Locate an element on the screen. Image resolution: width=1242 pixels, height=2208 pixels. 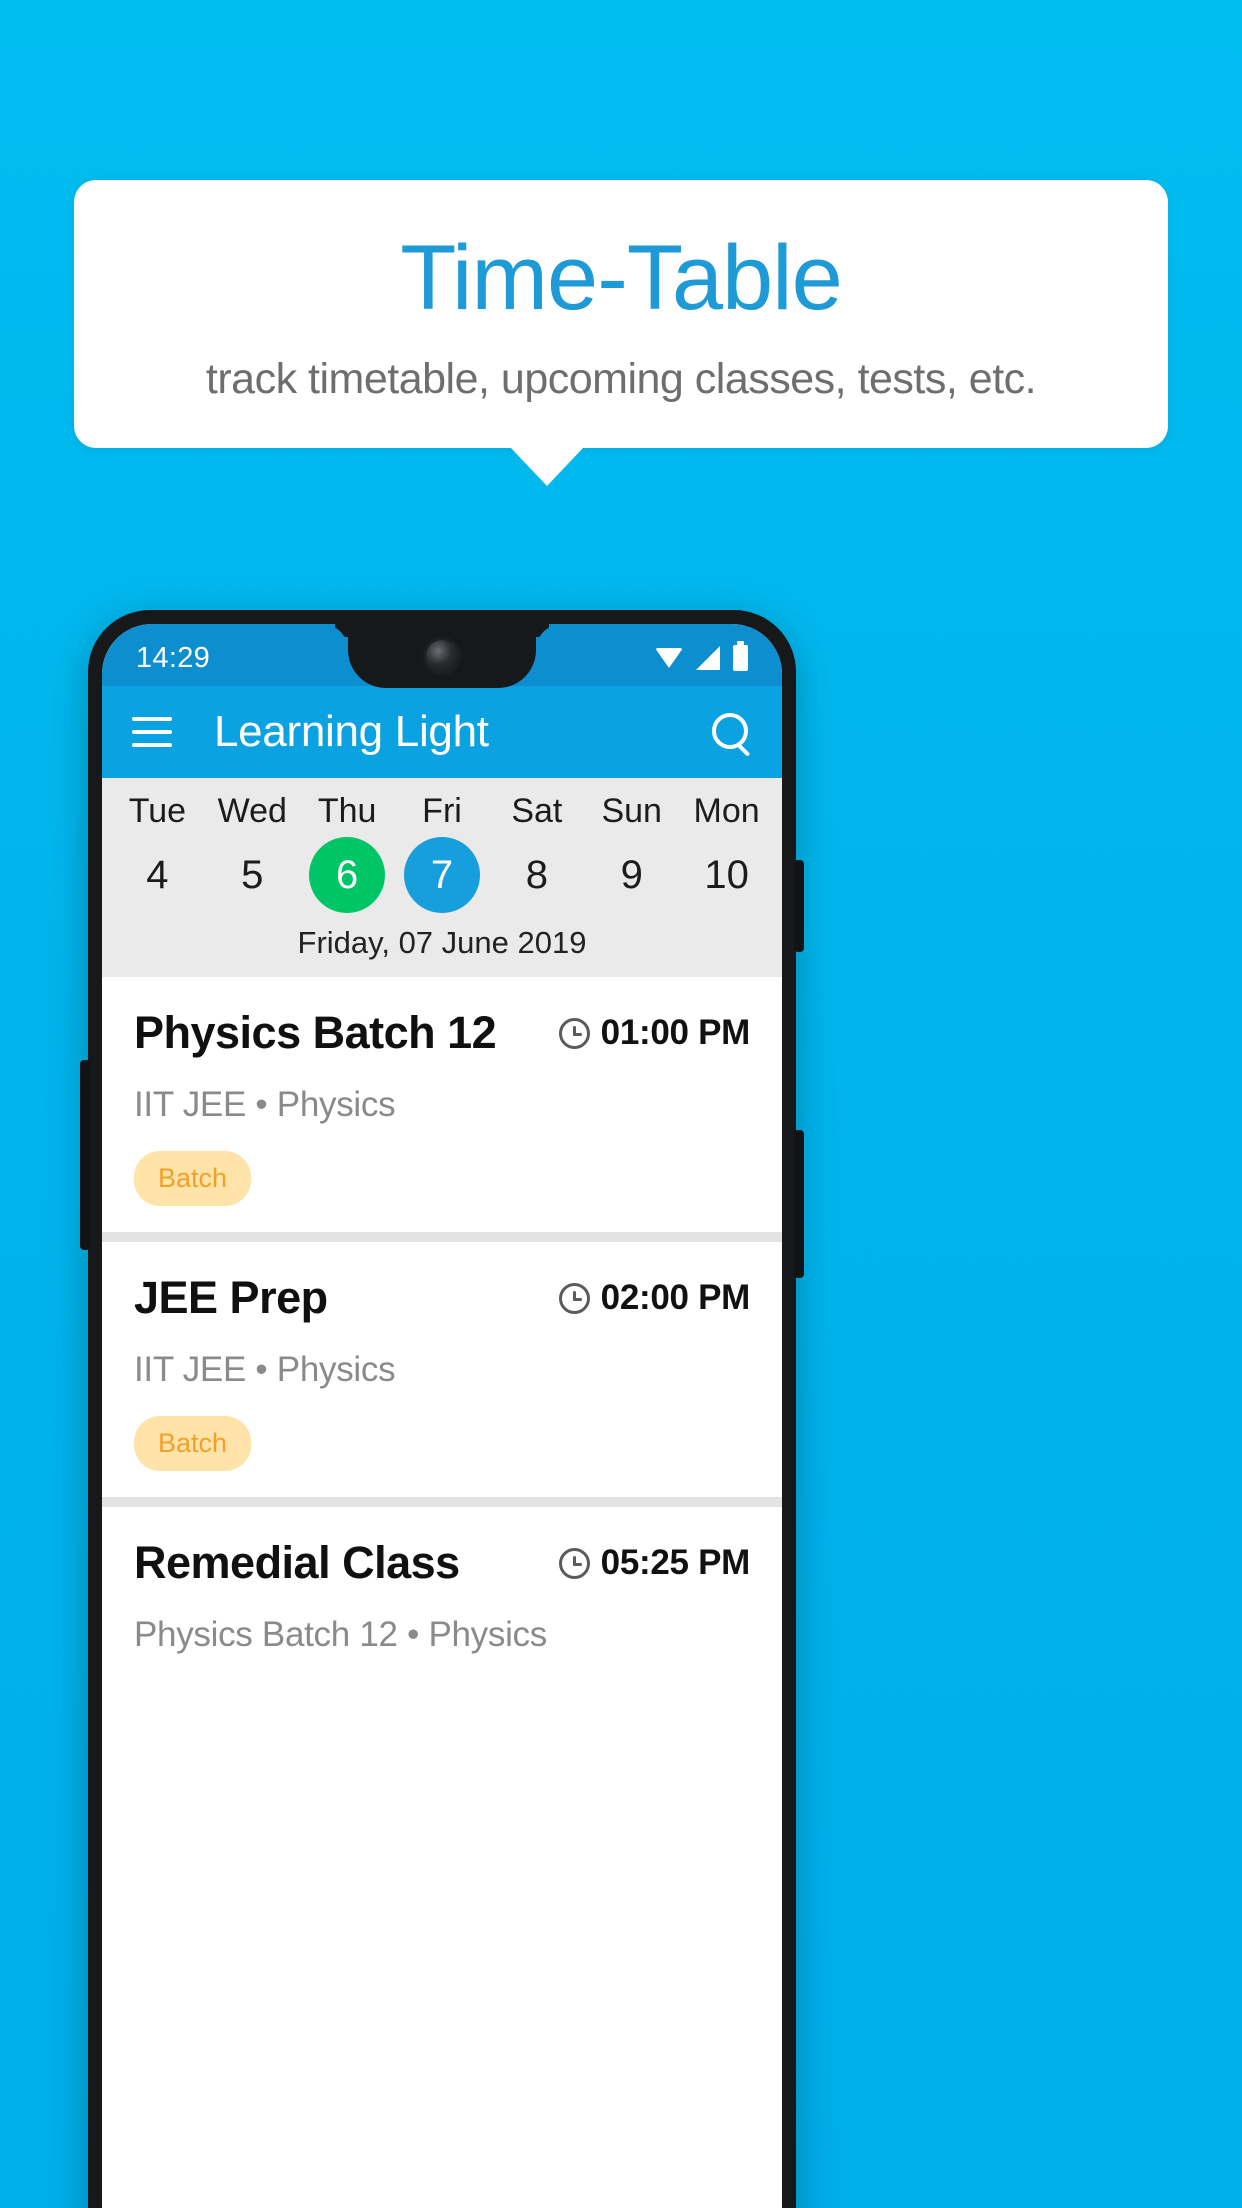
day-name: Thu is located at coordinates (347, 811).